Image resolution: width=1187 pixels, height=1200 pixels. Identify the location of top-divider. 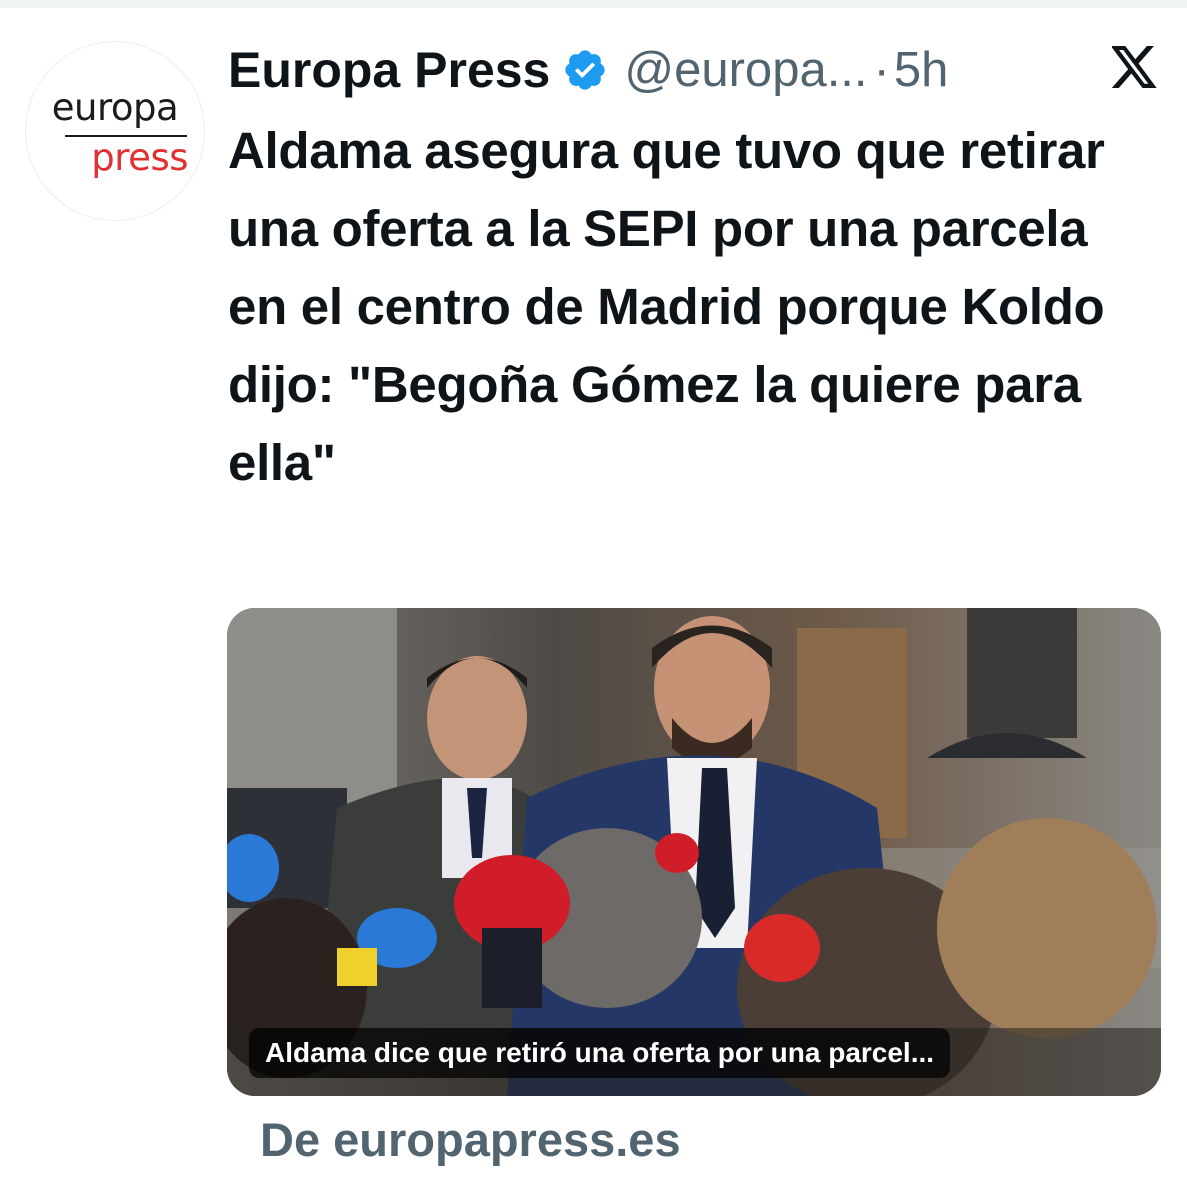
(593, 4).